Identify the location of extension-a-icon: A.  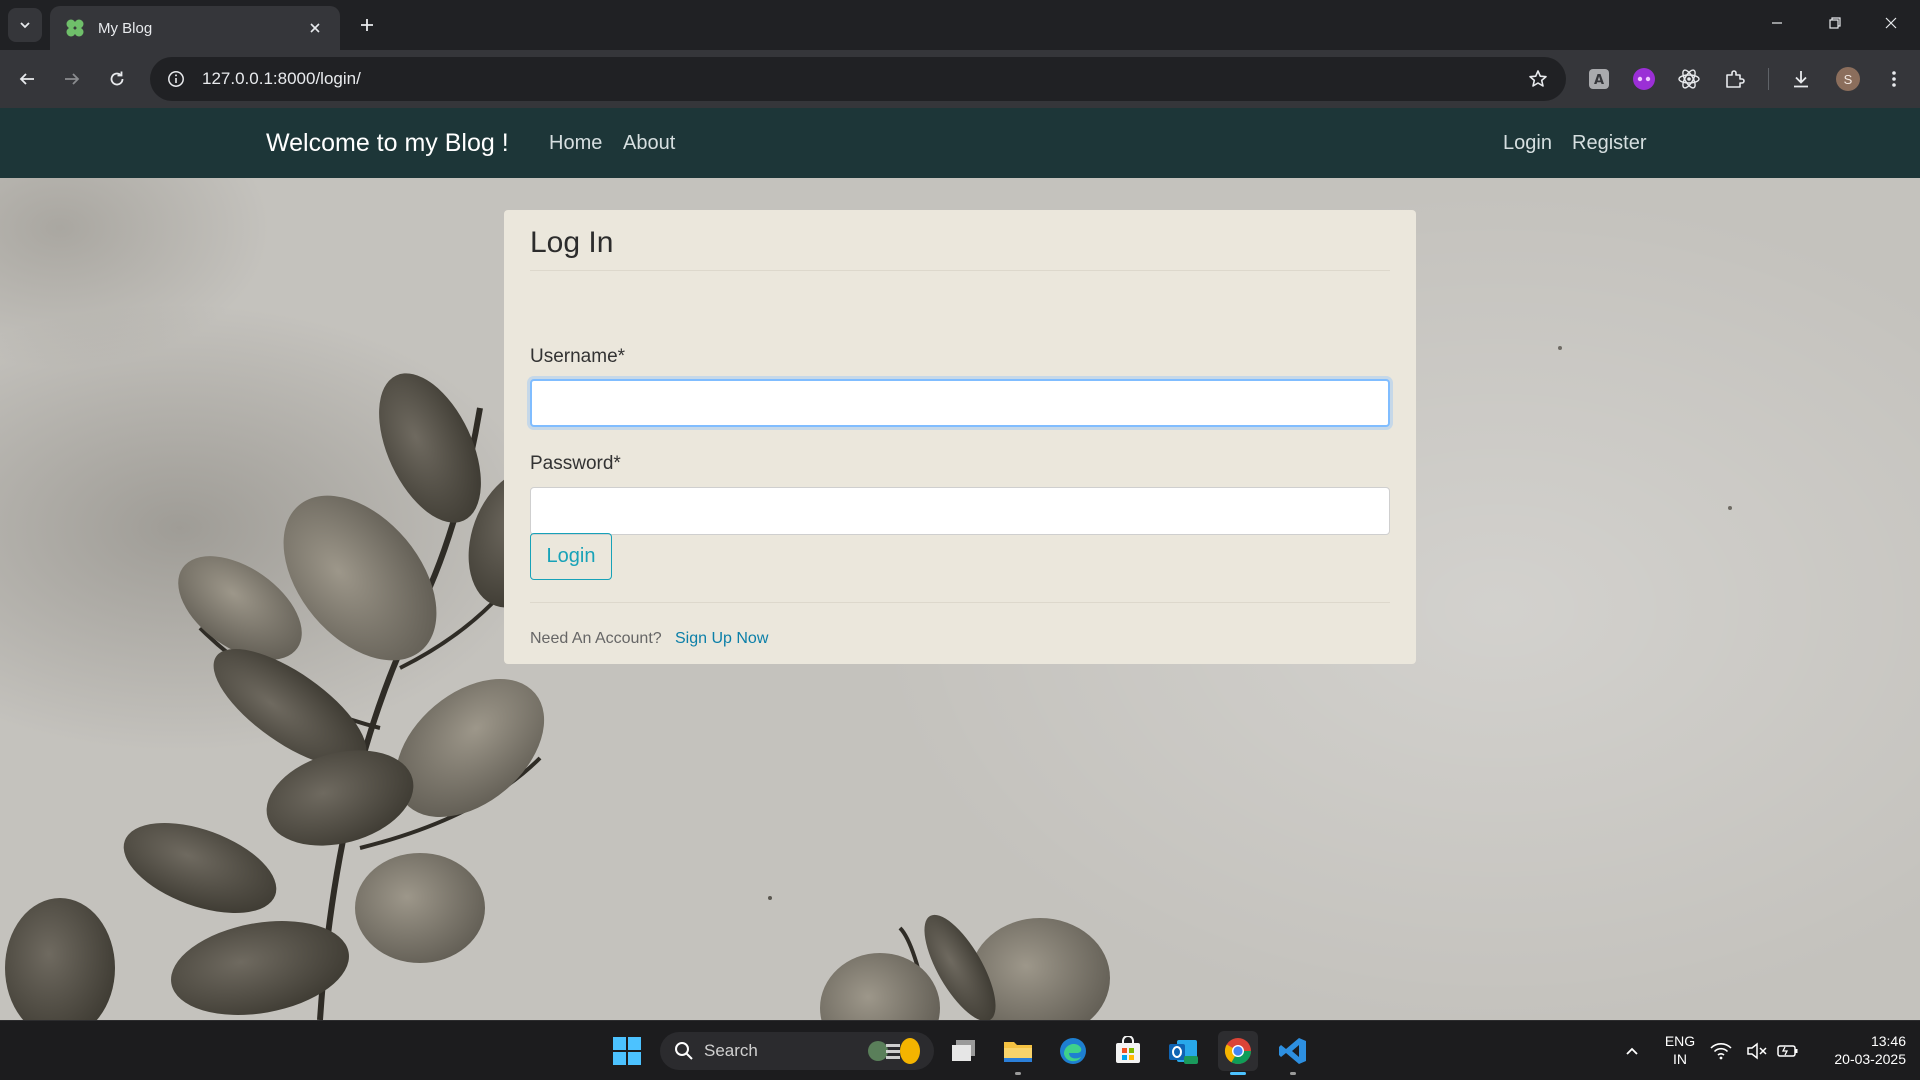
(1599, 79).